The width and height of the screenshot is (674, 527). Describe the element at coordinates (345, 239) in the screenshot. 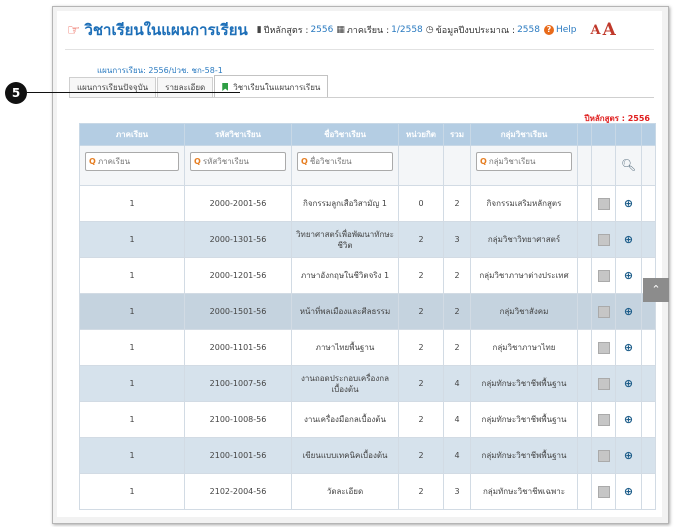

I see `cell-name: วิทยาศาสตร์เพื่อพัฒนาทักษะชีวิต` at that location.